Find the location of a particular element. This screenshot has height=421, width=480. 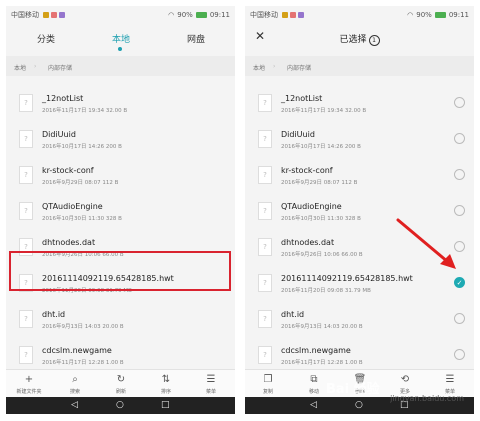

watermark-logo: Bai 经验 is located at coordinates (353, 389).